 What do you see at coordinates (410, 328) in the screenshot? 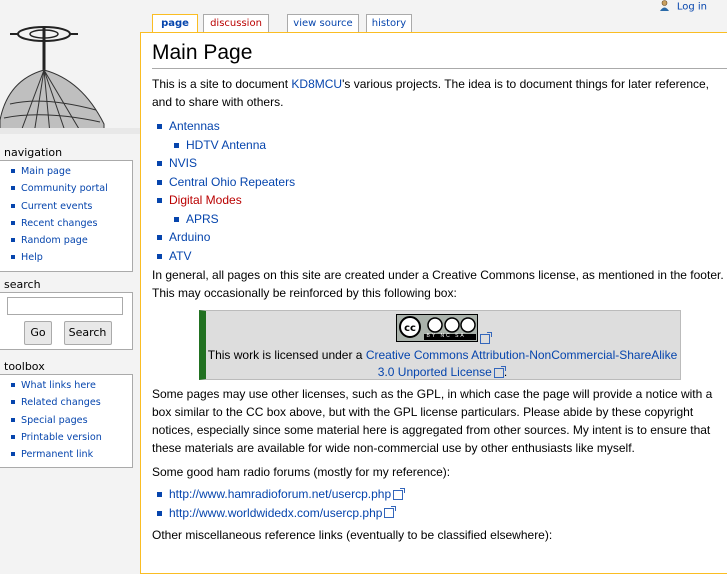
I see `svg-text: cc` at bounding box center [410, 328].